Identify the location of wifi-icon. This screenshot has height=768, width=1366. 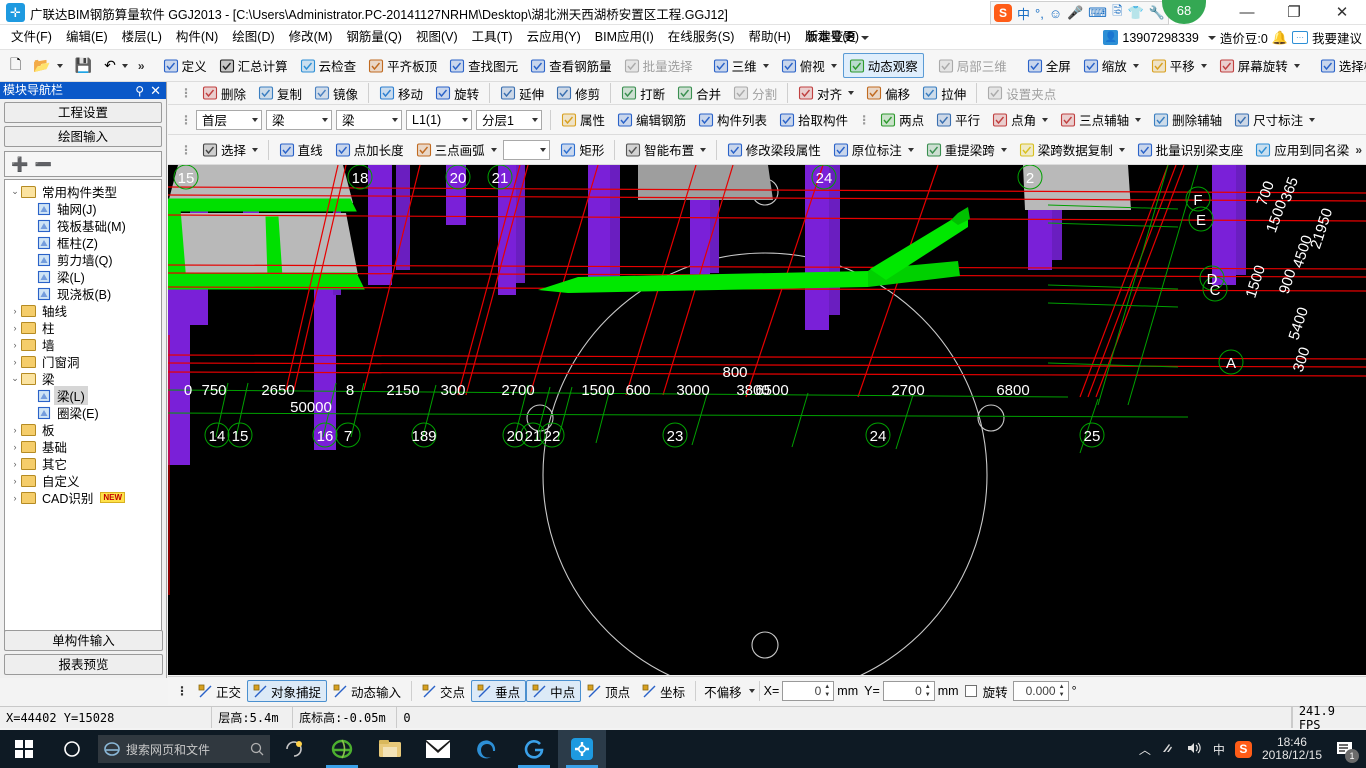
(1169, 749).